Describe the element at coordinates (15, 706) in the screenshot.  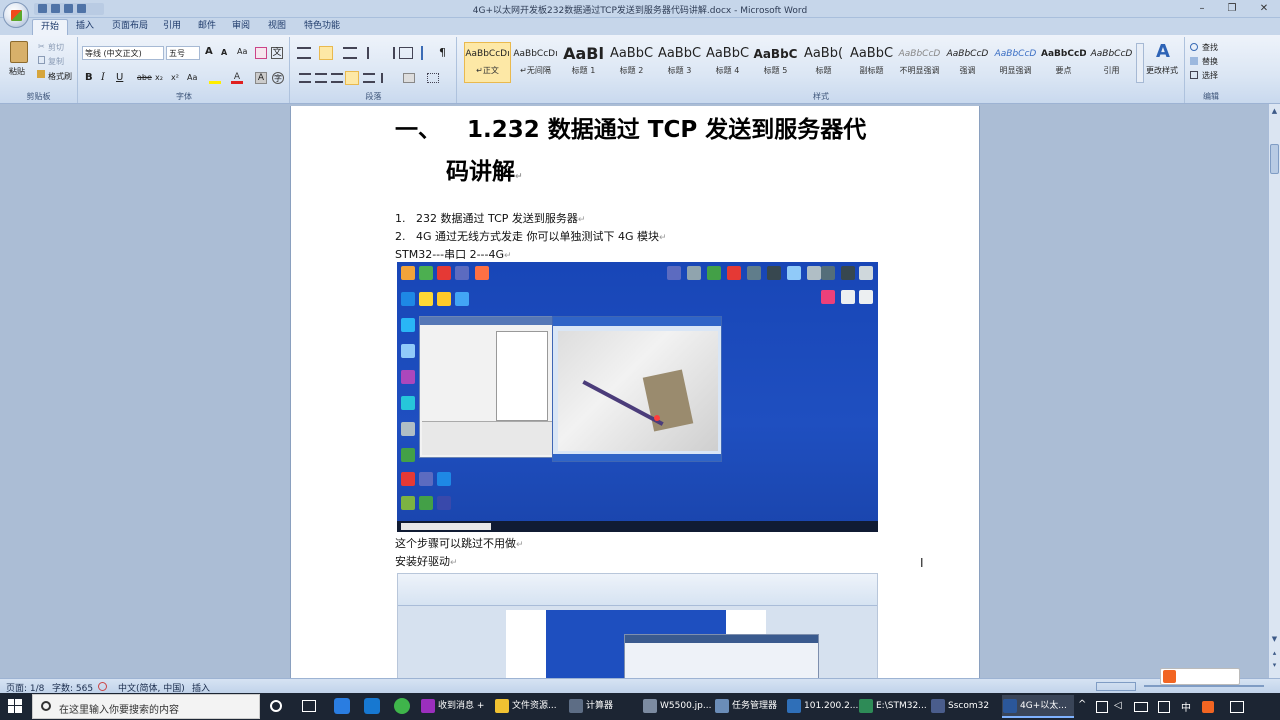
I see `windows-start-icon` at that location.